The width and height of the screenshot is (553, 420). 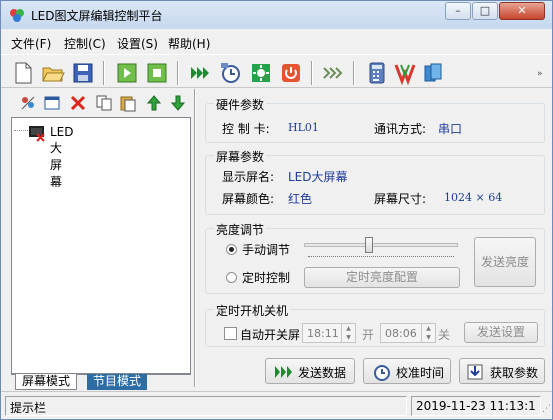 What do you see at coordinates (85, 43) in the screenshot?
I see `menu-control: 控制(C)` at bounding box center [85, 43].